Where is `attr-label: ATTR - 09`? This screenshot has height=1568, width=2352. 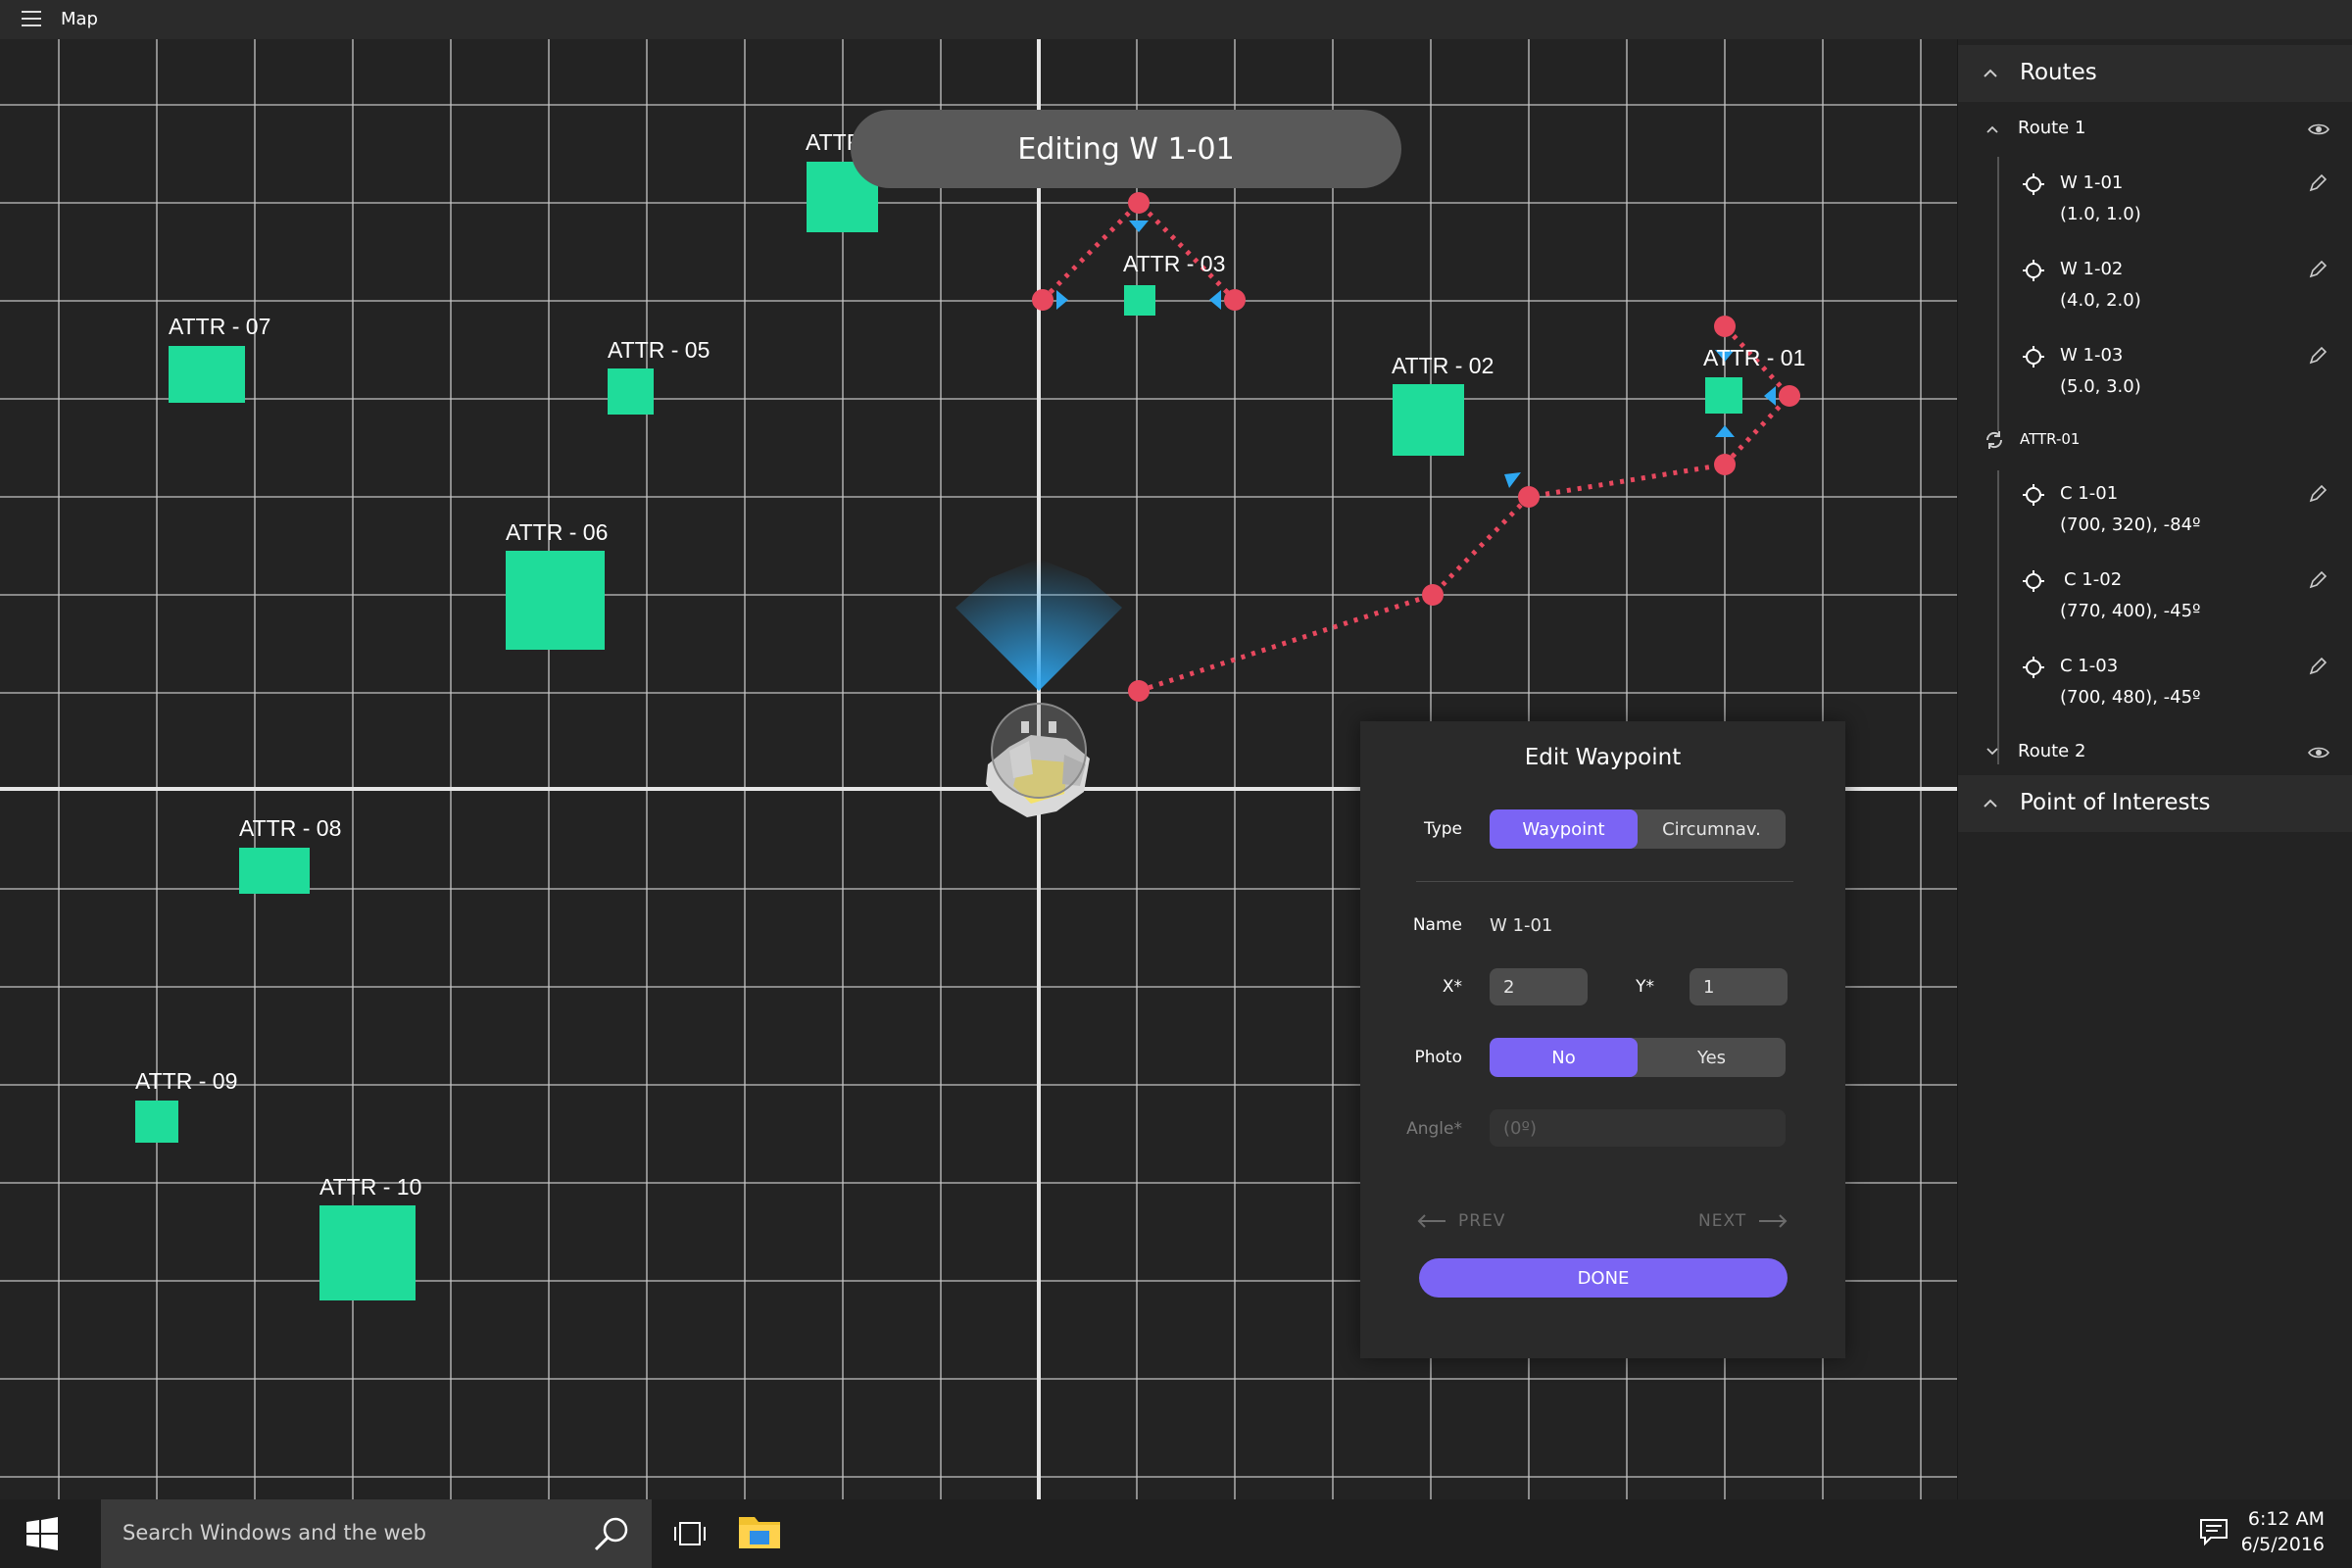
attr-label: ATTR - 09 is located at coordinates (186, 1081).